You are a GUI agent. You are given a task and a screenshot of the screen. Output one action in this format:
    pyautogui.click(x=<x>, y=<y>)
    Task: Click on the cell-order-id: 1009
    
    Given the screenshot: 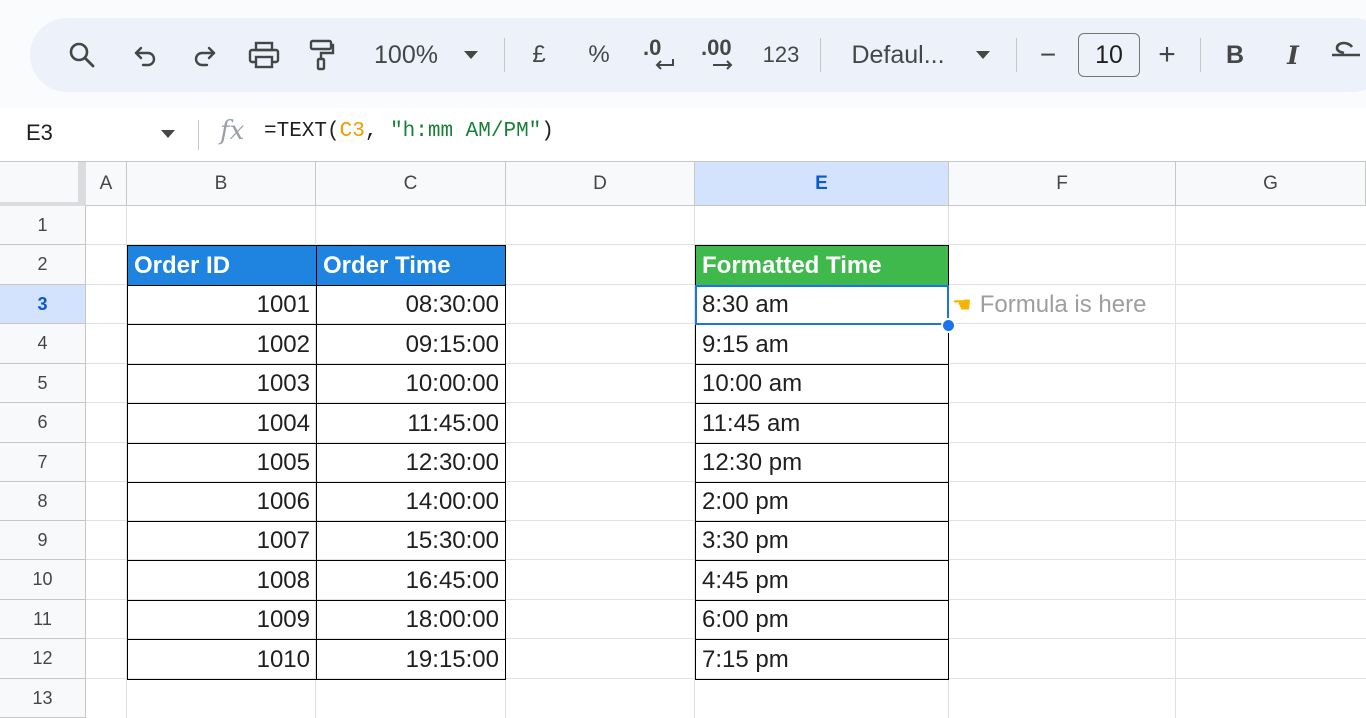 What is the action you would take?
    pyautogui.click(x=222, y=620)
    